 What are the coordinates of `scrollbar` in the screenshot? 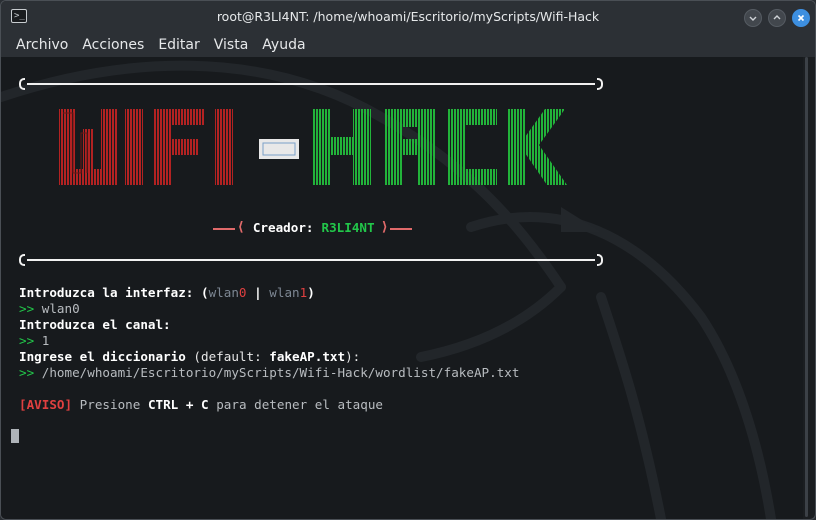 It's located at (806, 287).